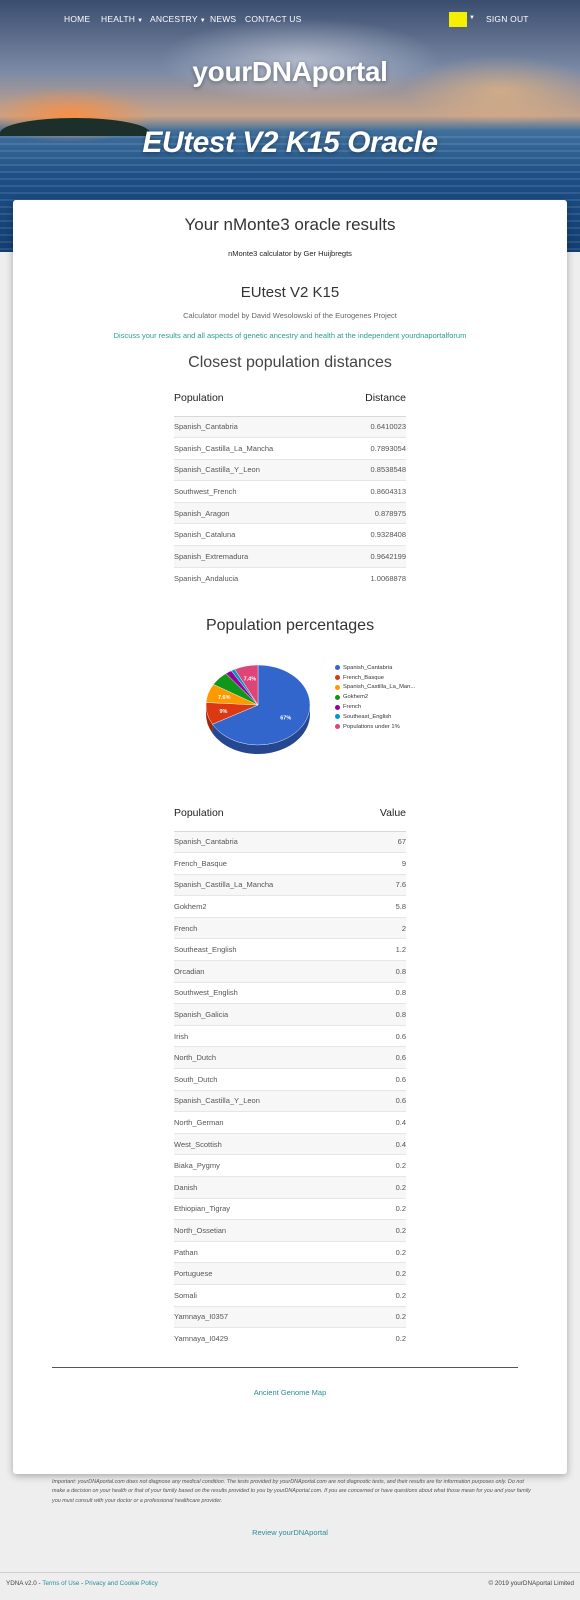 The width and height of the screenshot is (580, 1600). I want to click on ancient-genome-map-link: Ancient Genome Map, so click(290, 1392).